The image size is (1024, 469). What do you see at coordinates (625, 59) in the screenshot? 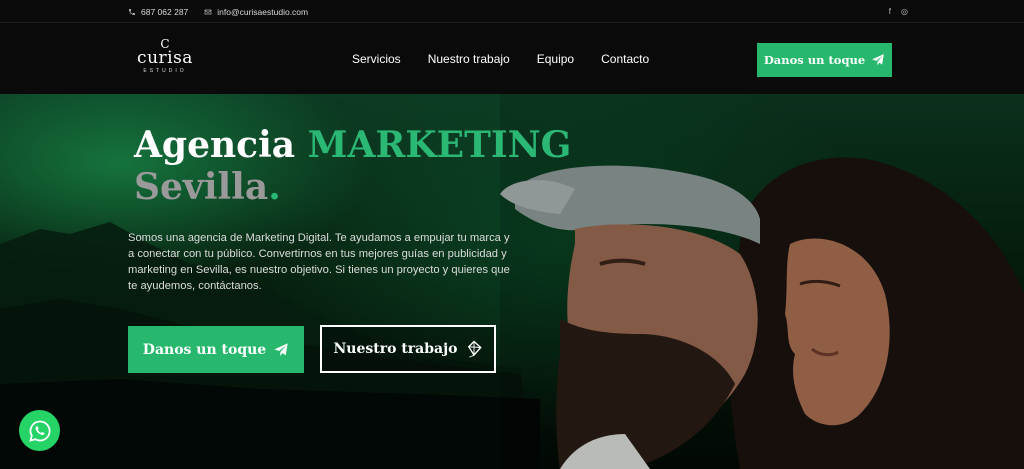
I see `nav-item-contacto: Contacto` at bounding box center [625, 59].